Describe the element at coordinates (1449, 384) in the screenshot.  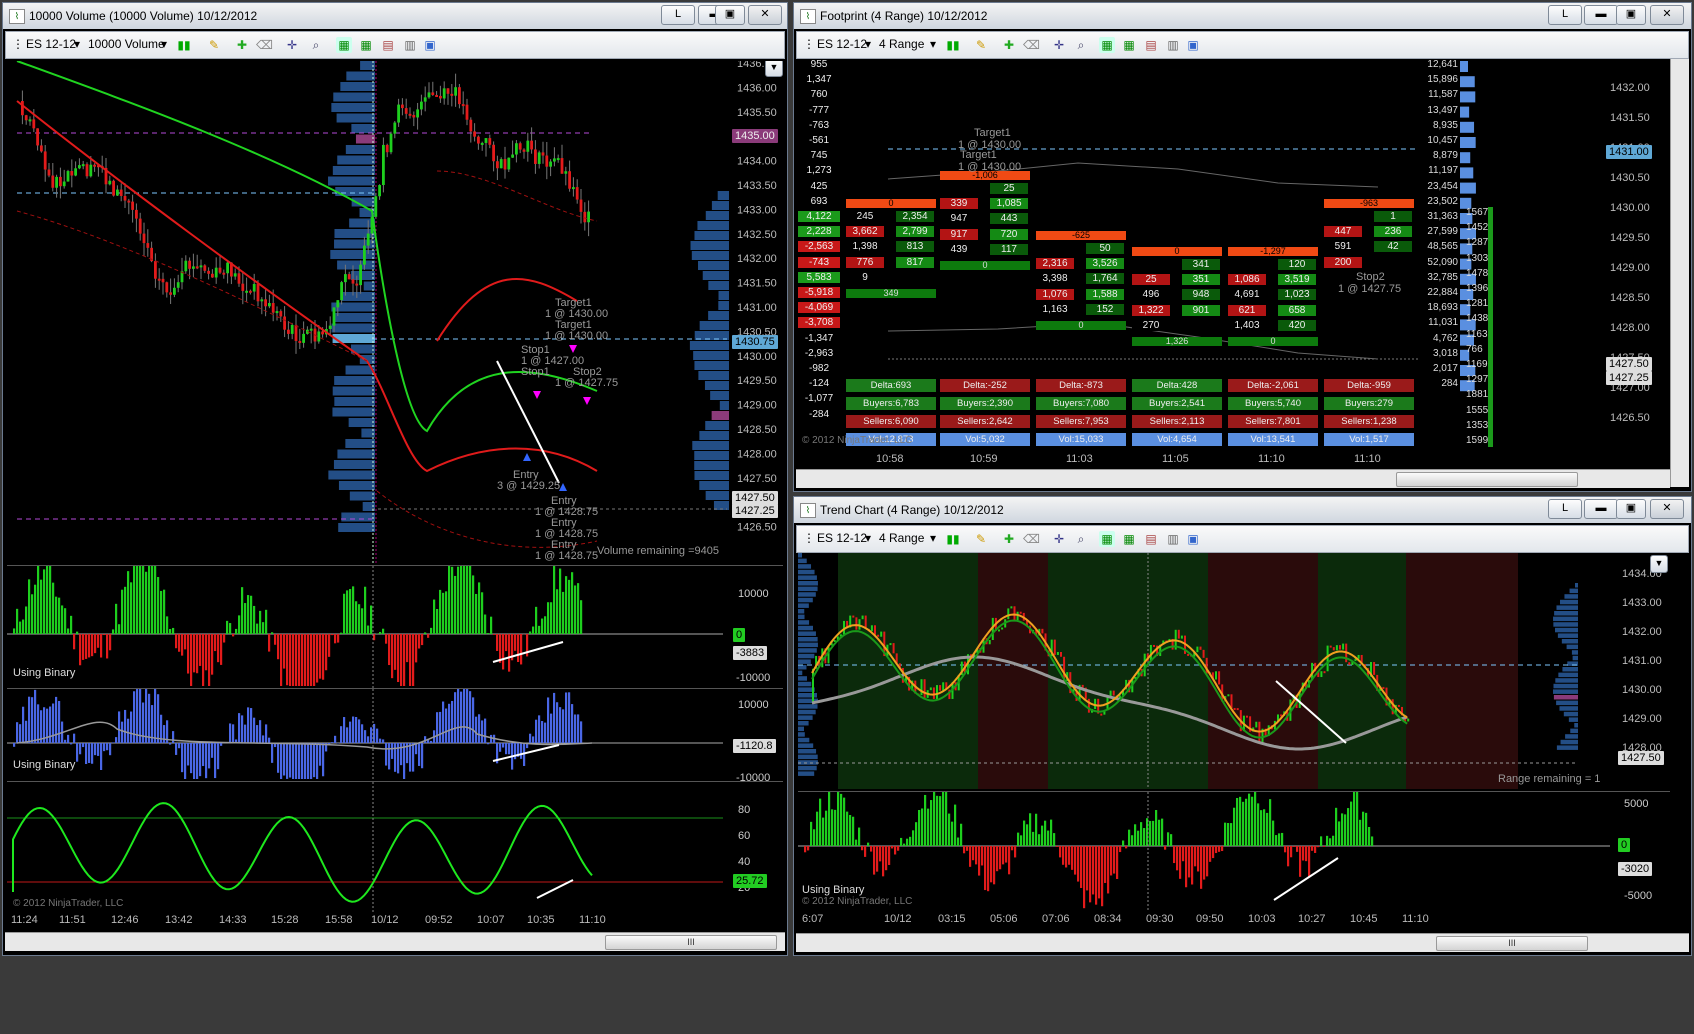
I see `volume-cell: 284` at that location.